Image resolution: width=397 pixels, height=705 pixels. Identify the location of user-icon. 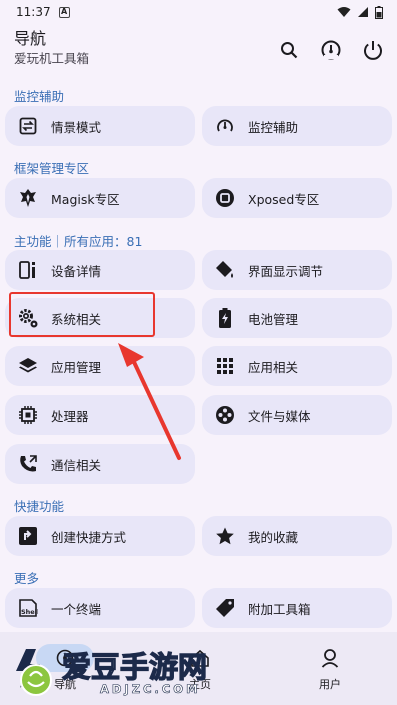
(330, 658).